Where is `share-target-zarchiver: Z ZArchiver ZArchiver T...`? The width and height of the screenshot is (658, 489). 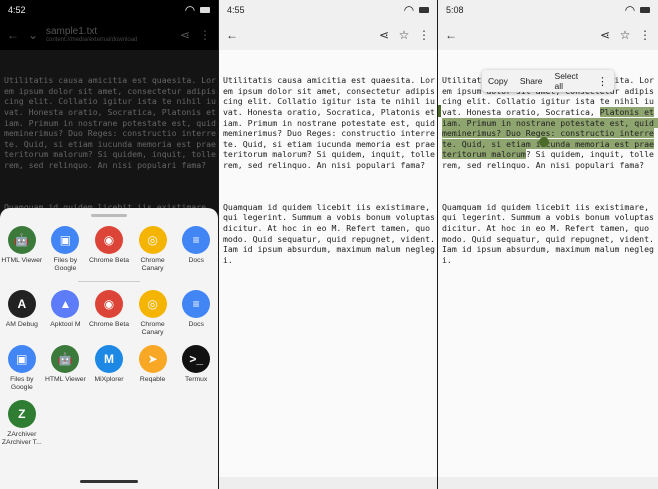 share-target-zarchiver: Z ZArchiver ZArchiver T... is located at coordinates (22, 423).